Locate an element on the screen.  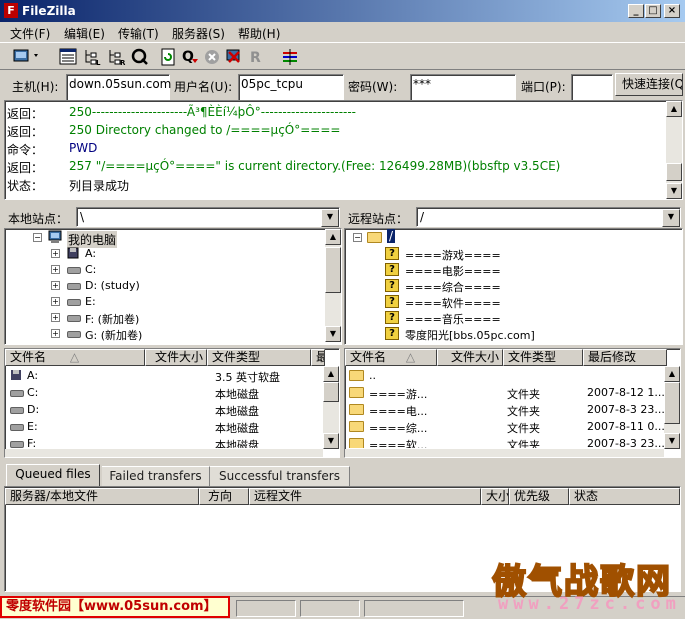
menu-help: 帮助(H) is located at coordinates (259, 33).